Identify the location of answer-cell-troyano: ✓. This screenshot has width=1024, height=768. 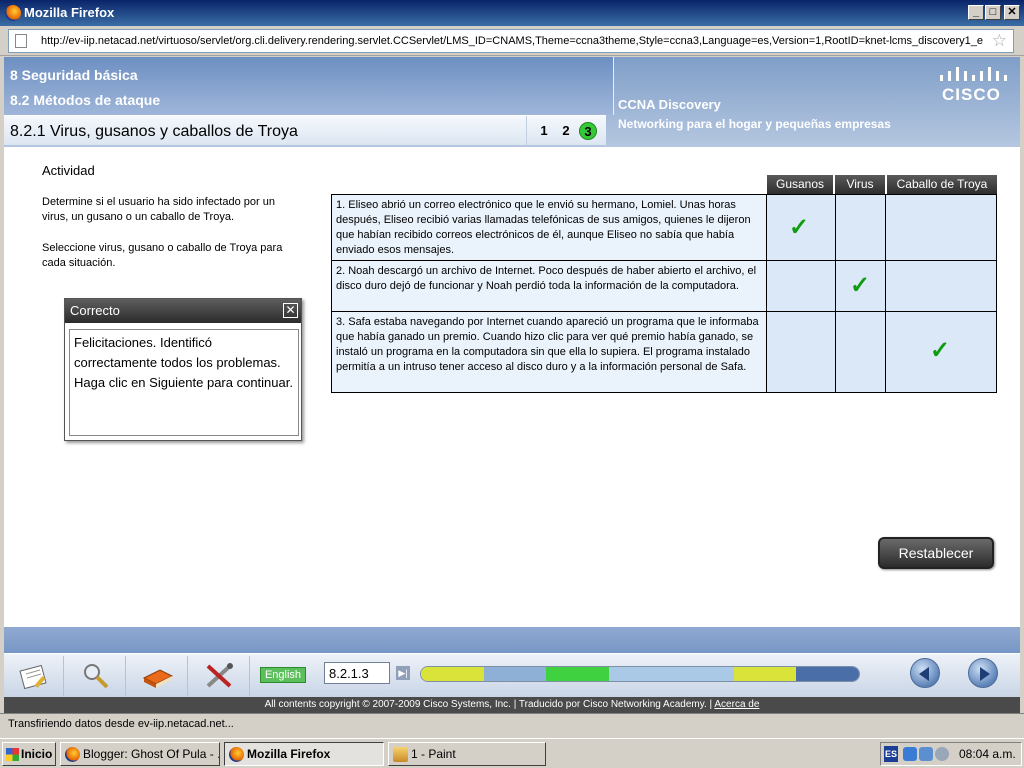
(940, 352).